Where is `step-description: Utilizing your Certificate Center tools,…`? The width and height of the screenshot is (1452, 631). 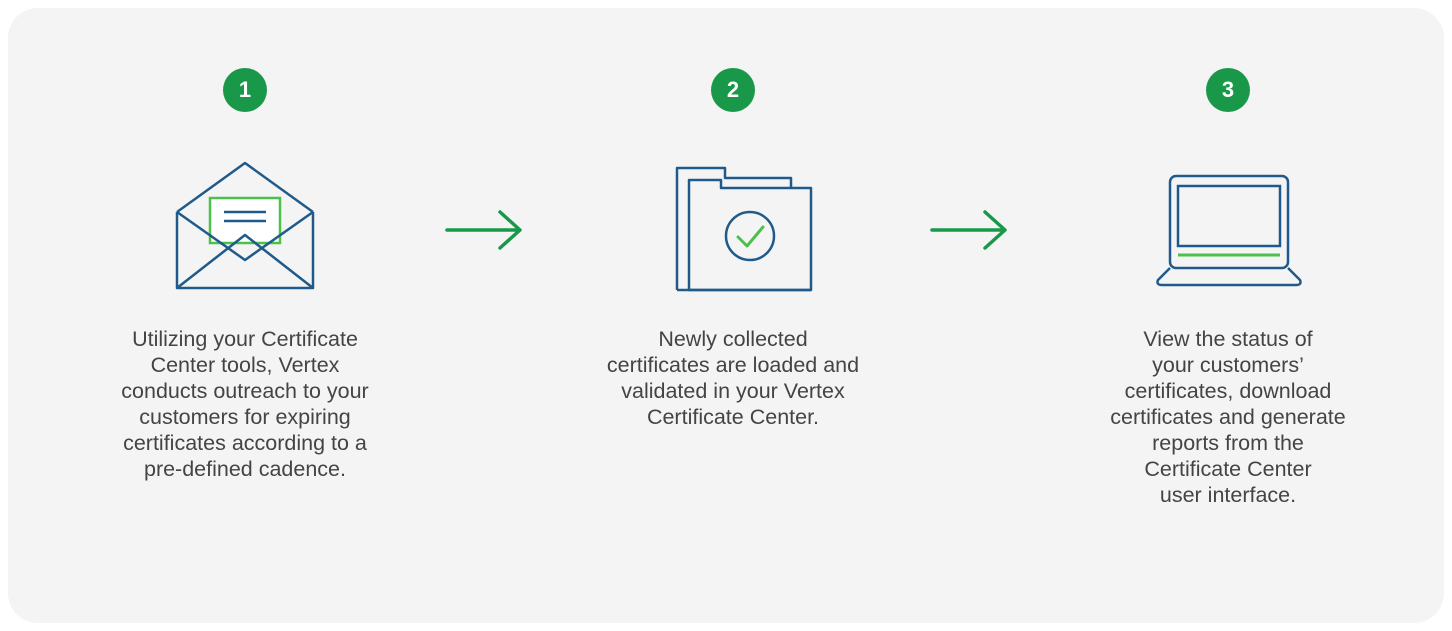 step-description: Utilizing your Certificate Center tools,… is located at coordinates (245, 404).